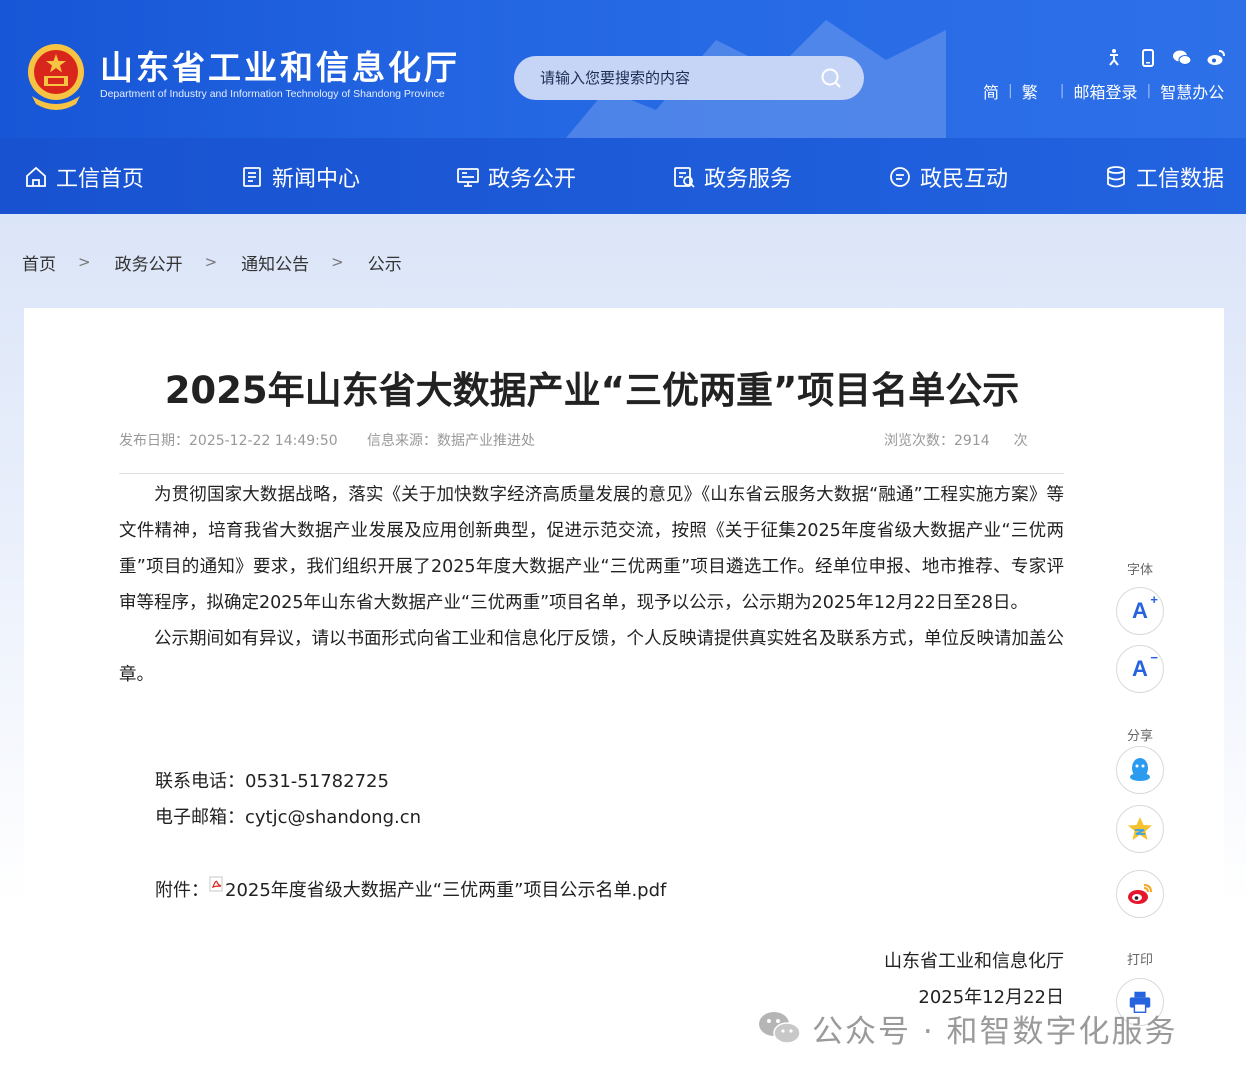  Describe the element at coordinates (1165, 58) in the screenshot. I see `top-icon-bar` at that location.